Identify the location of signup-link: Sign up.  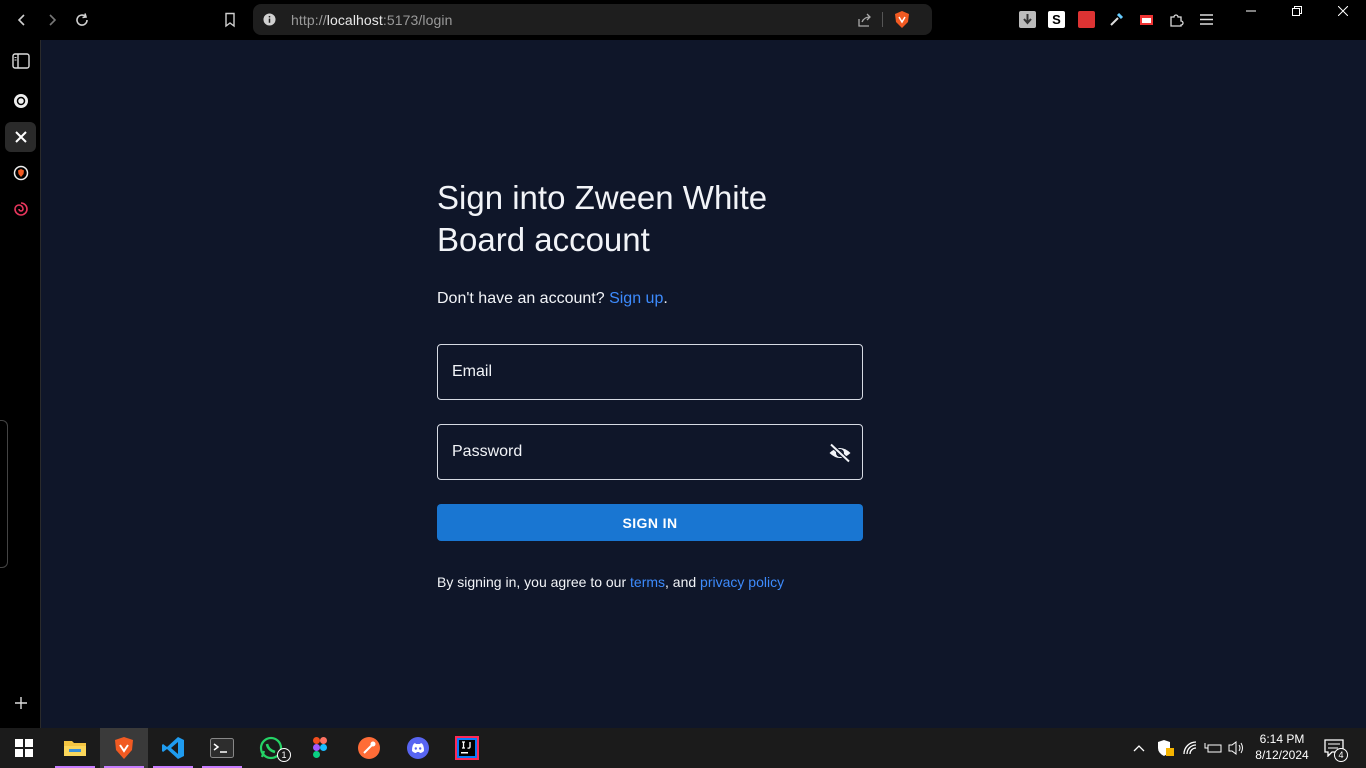
(636, 298).